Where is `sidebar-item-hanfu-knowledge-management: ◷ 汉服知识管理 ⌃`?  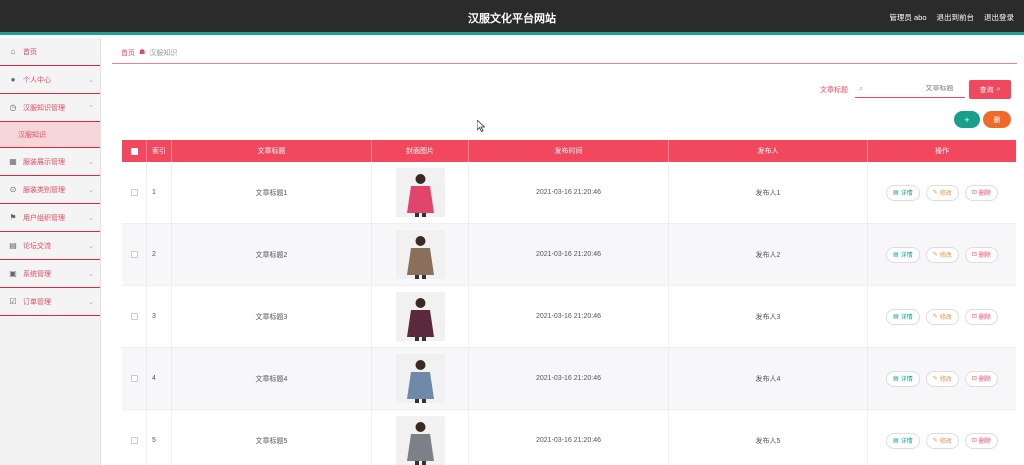
sidebar-item-hanfu-knowledge-management: ◷ 汉服知识管理 ⌃ is located at coordinates (50, 108).